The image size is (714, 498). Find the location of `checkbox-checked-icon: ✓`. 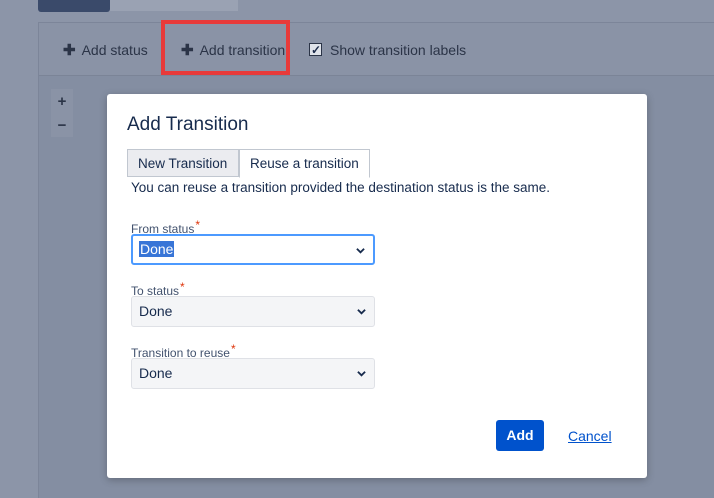

checkbox-checked-icon: ✓ is located at coordinates (315, 50).